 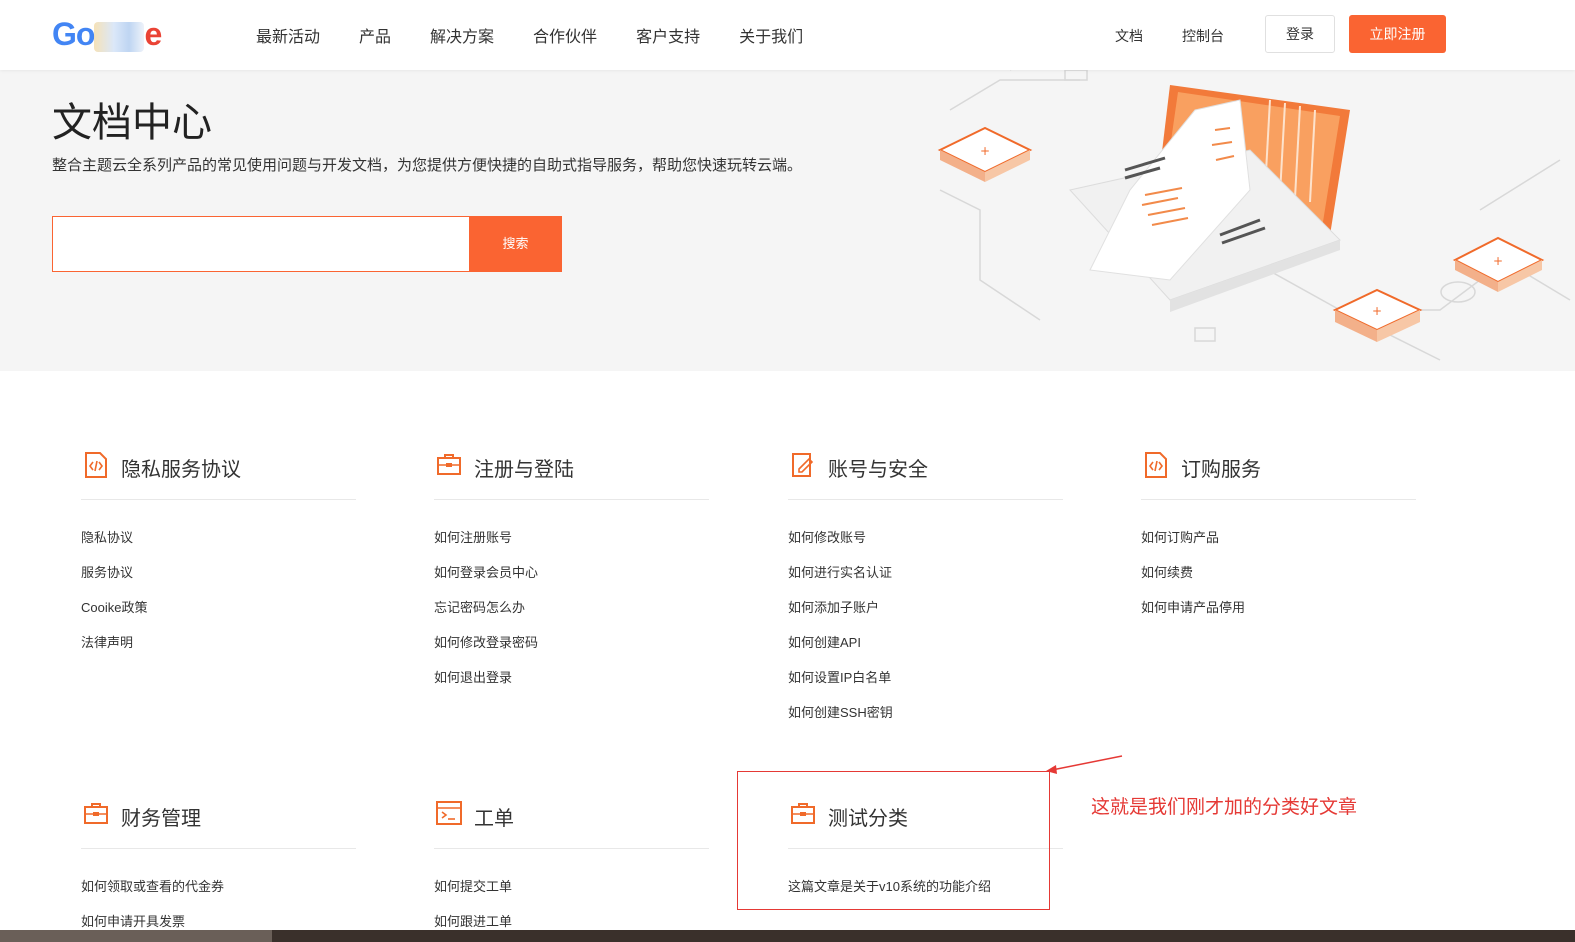 I want to click on category-links: 如何订购产品 如何续费 如何申请产品停用, so click(x=1278, y=580).